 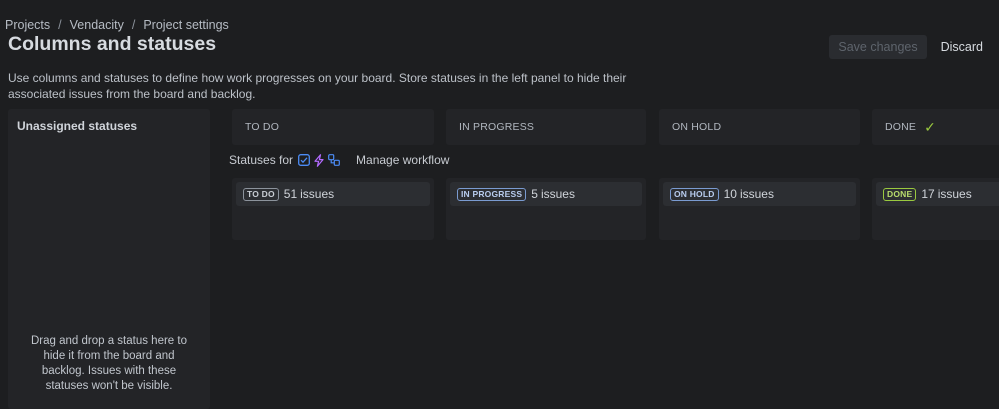 I want to click on column-name: TO DO, so click(x=262, y=127).